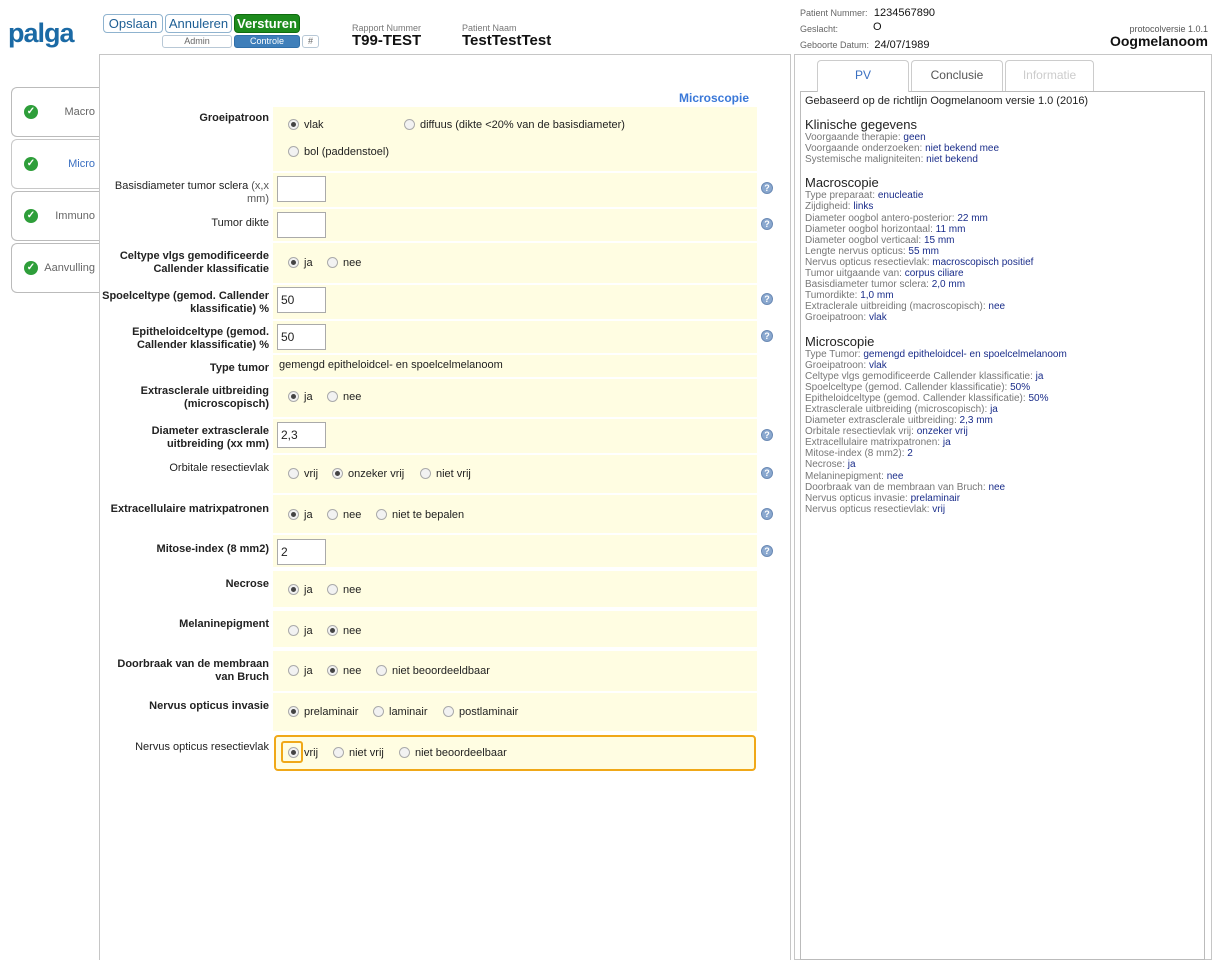  Describe the element at coordinates (344, 631) in the screenshot. I see `radio-melanine-nee: nee` at that location.